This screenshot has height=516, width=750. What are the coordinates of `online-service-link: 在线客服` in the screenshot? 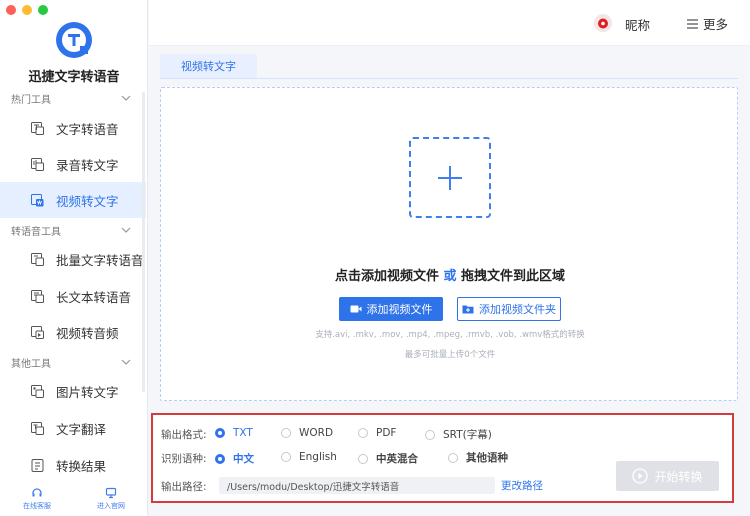 It's located at (37, 499).